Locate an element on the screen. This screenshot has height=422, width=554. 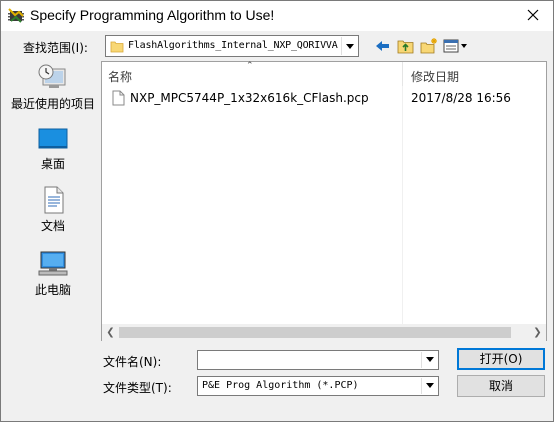
new-folder-button is located at coordinates (429, 46).